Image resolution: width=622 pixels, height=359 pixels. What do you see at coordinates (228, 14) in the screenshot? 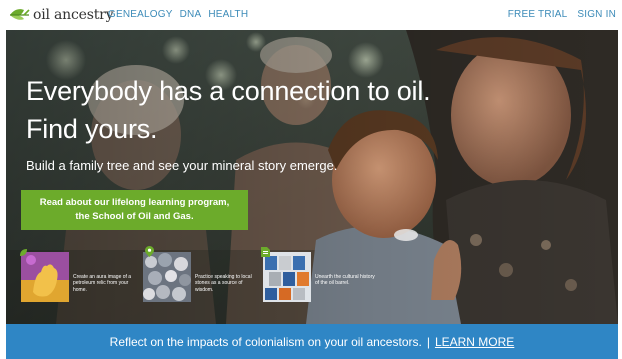
I see `nav-health: HEALTH` at bounding box center [228, 14].